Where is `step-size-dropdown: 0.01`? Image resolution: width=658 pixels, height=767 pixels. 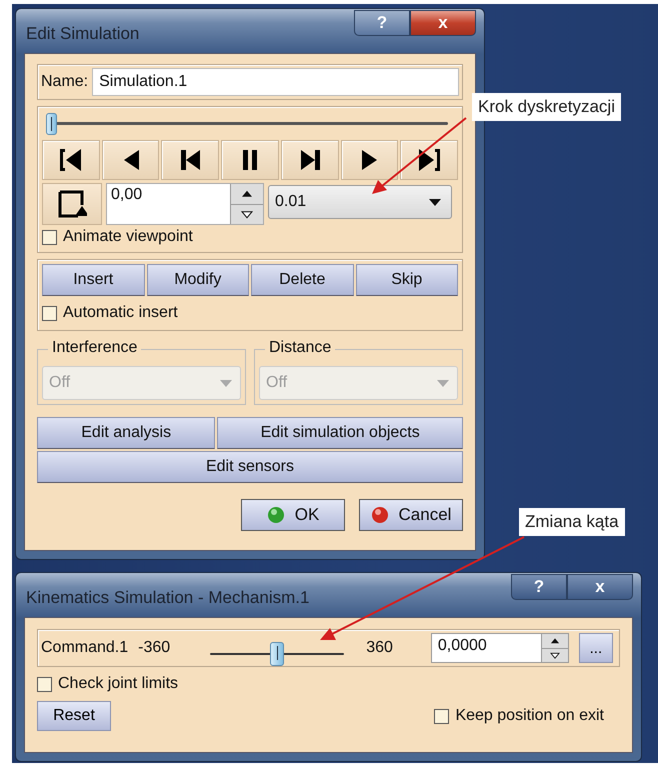 step-size-dropdown: 0.01 is located at coordinates (360, 202).